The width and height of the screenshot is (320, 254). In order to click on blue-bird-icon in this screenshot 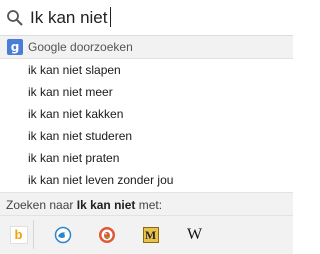, I will do `click(63, 235)`.